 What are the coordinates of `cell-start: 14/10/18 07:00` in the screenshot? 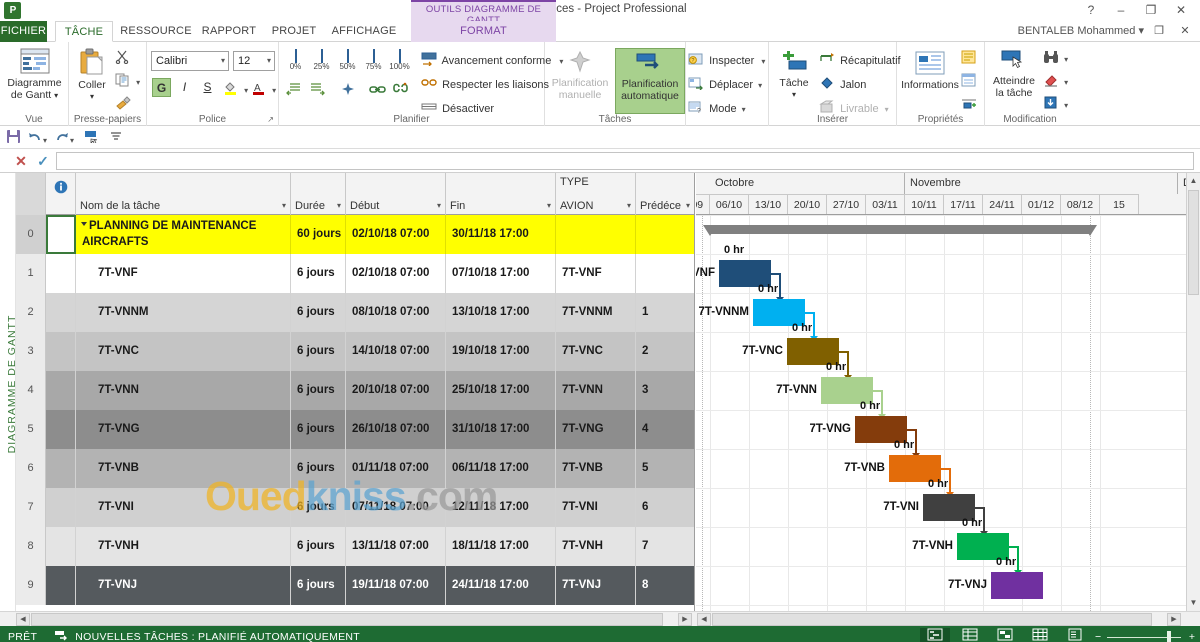 It's located at (396, 351).